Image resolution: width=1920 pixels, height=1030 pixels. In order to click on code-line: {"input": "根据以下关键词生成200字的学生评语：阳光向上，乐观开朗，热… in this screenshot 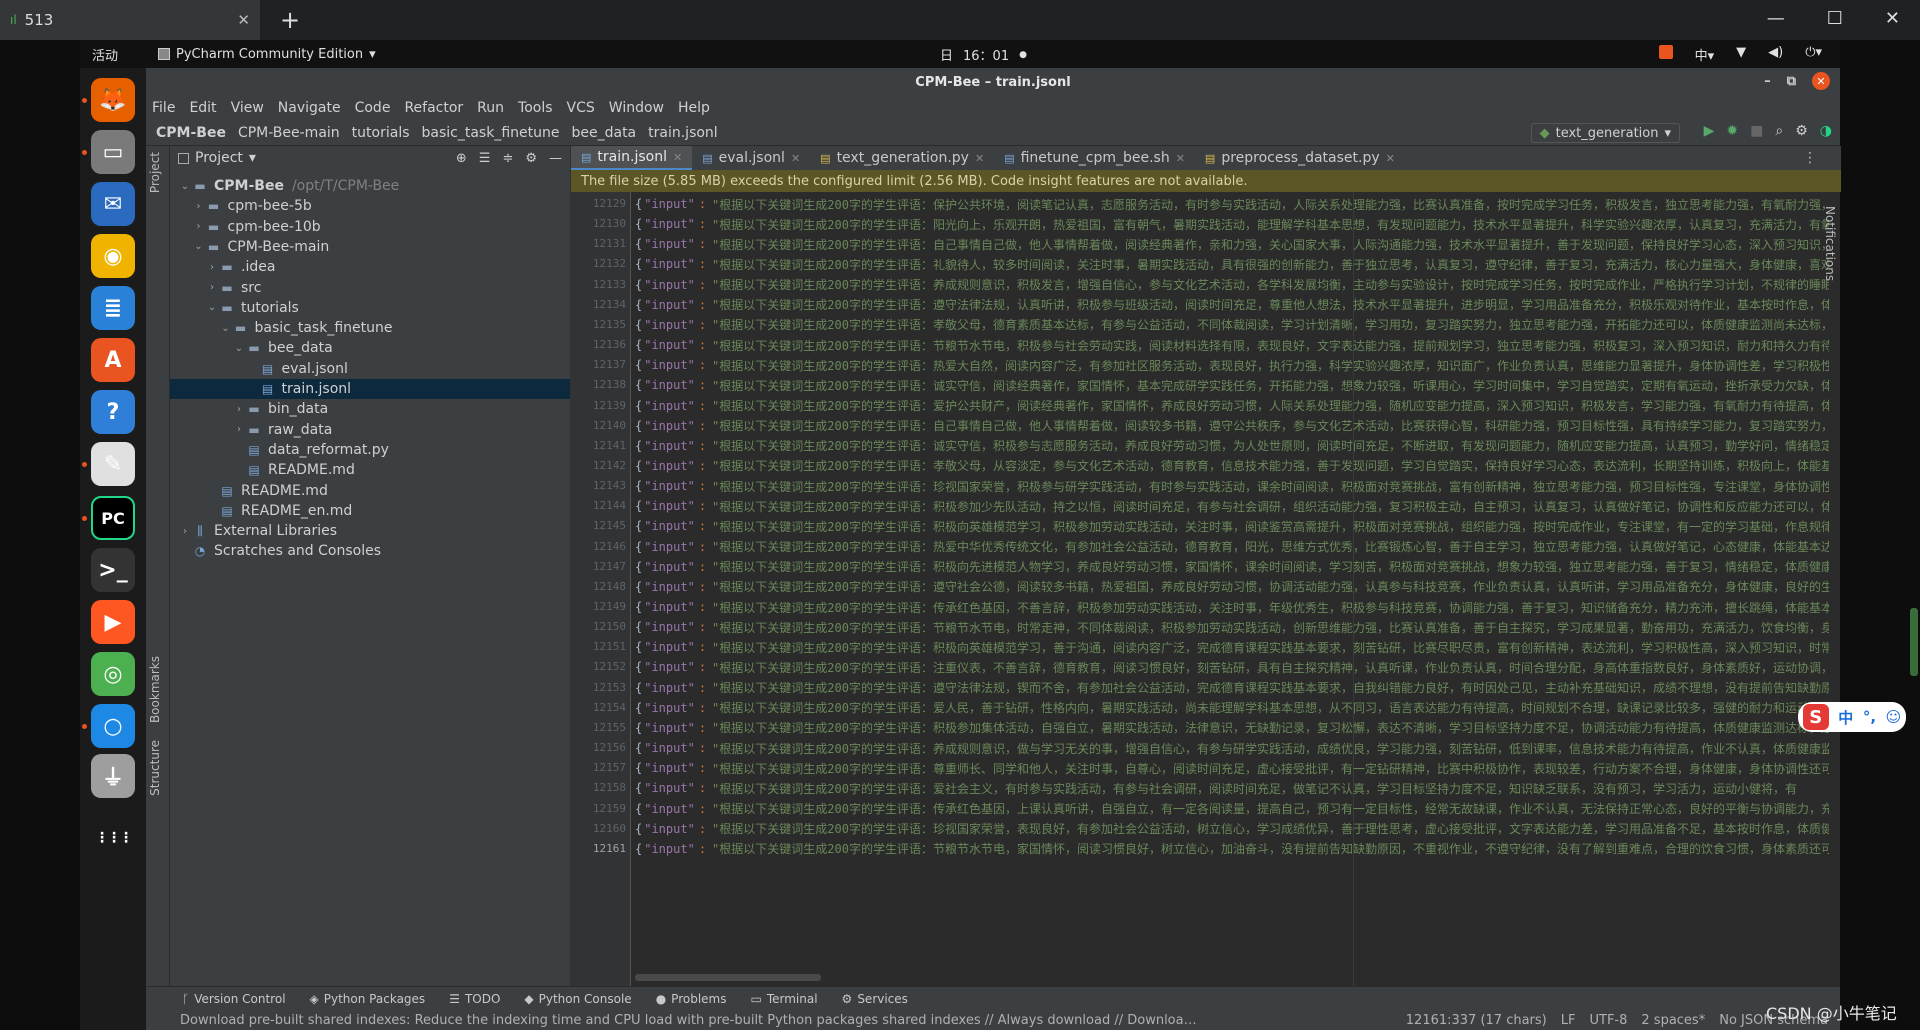, I will do `click(1232, 224)`.